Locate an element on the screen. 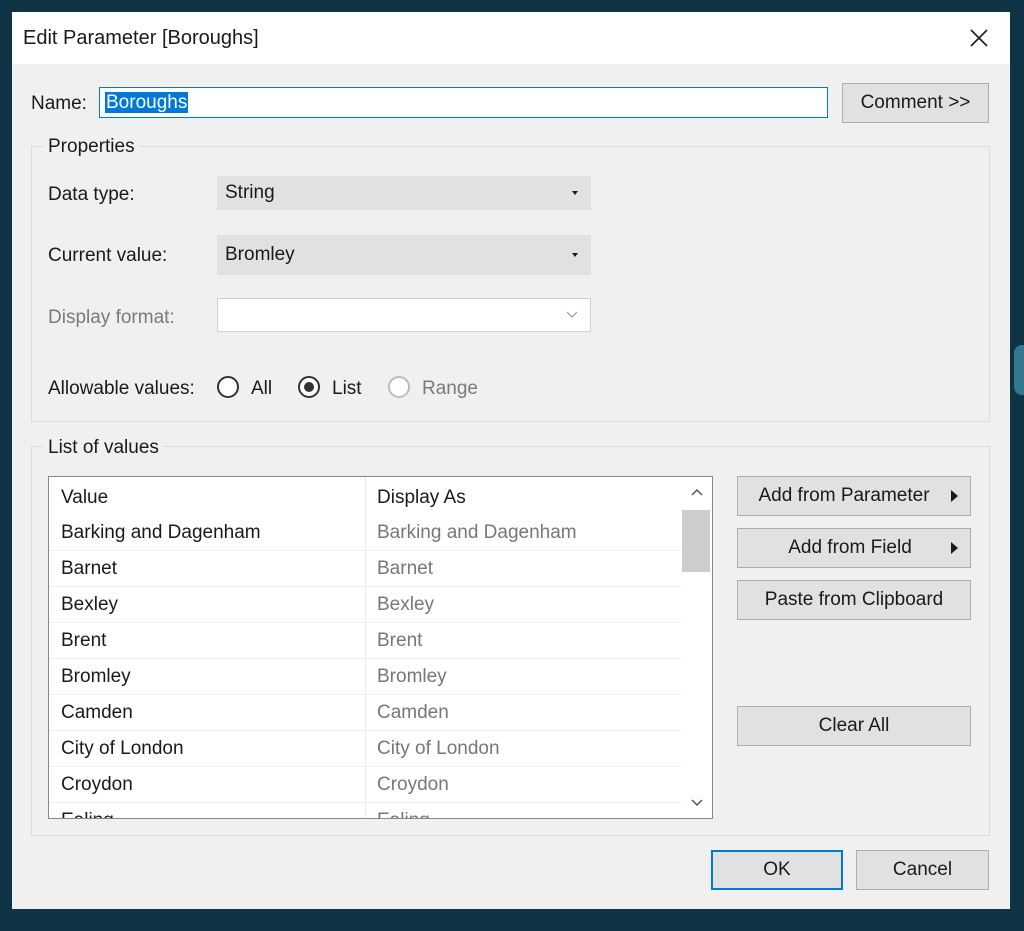 This screenshot has width=1024, height=931. row-display: Barnet is located at coordinates (405, 568).